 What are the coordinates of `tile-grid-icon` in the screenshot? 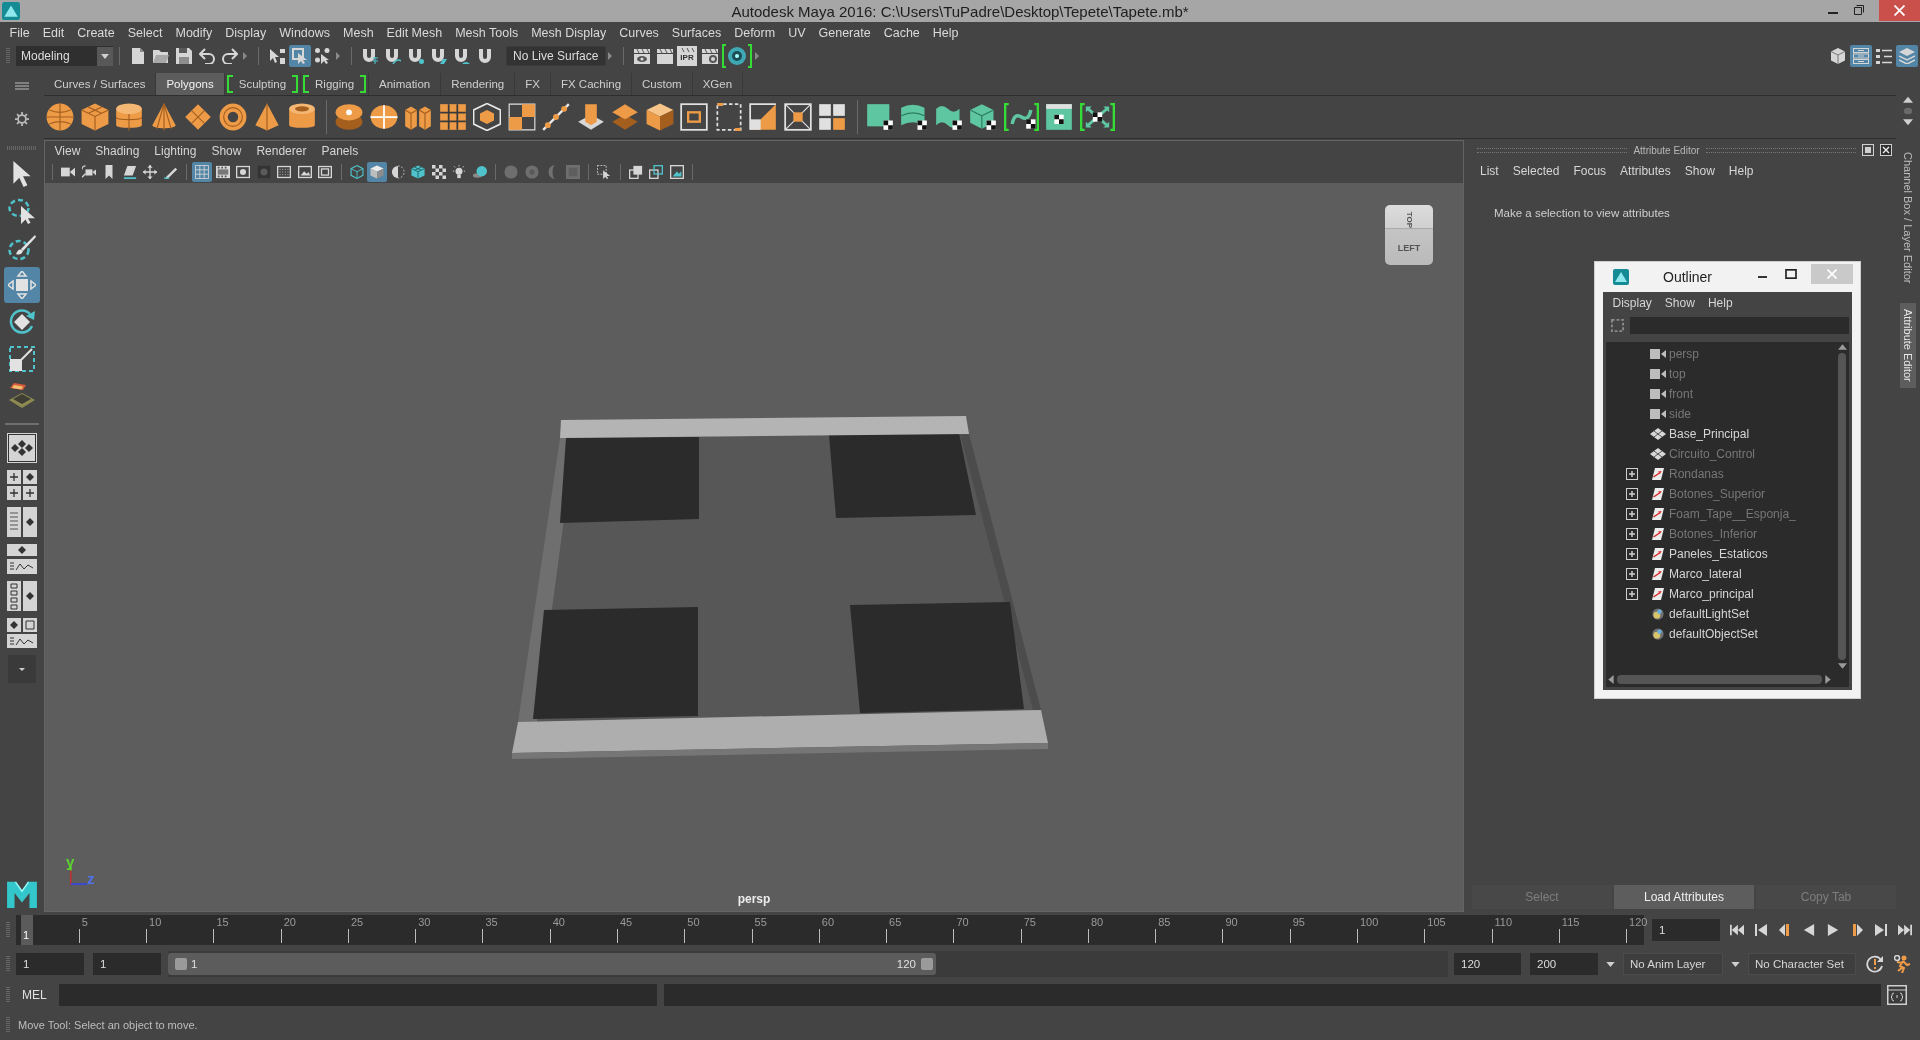 It's located at (452, 117).